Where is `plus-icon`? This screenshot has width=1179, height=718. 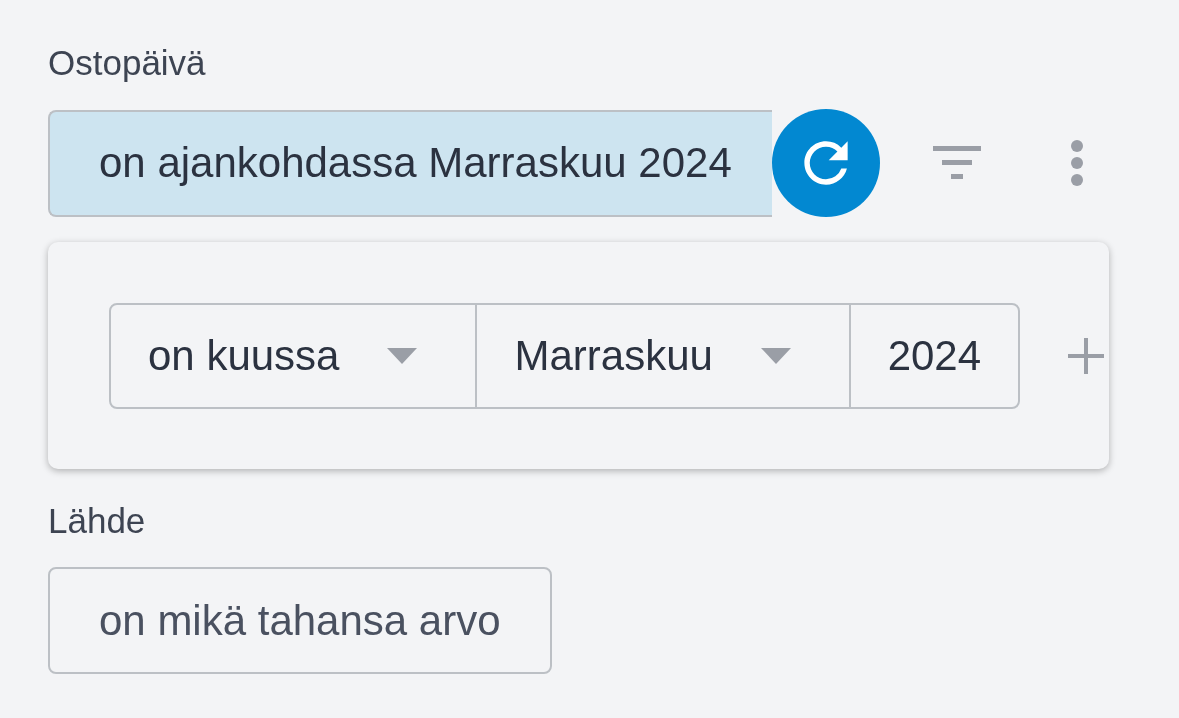 plus-icon is located at coordinates (1085, 356).